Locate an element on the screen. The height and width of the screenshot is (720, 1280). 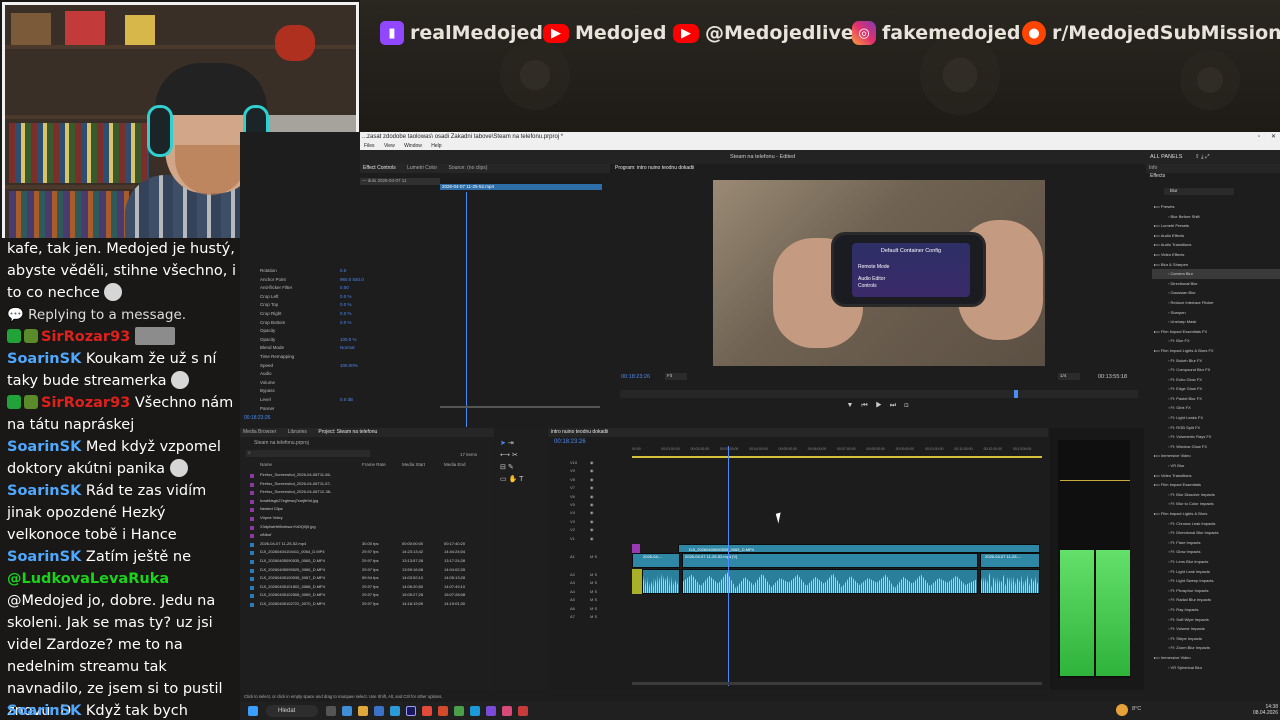
effects-tree-item: ▸▭ Immersive Video is located at coordinates (1216, 456).